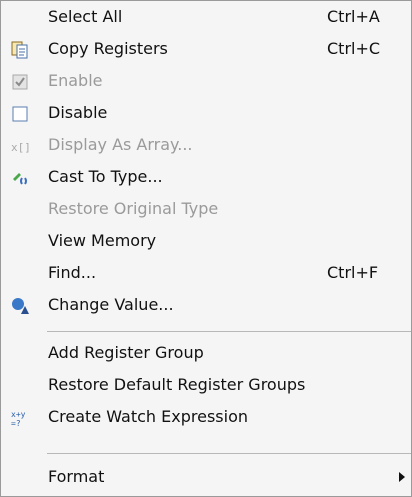 This screenshot has width=412, height=497. I want to click on disable-label: Disable, so click(78, 112).